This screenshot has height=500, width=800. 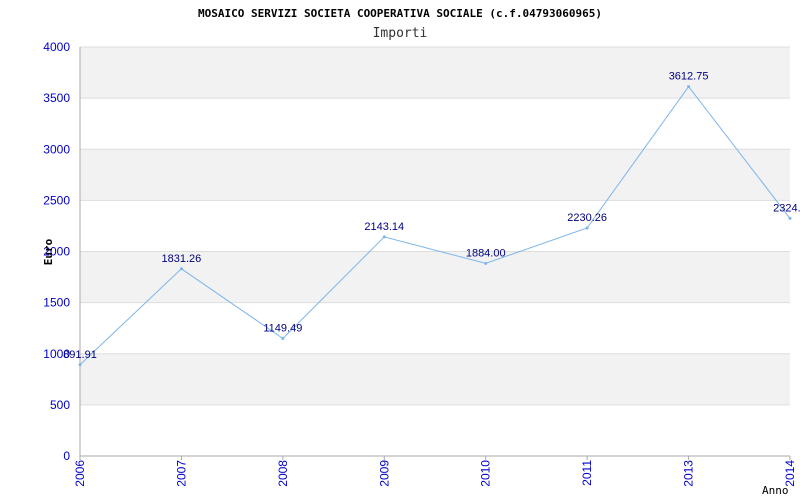 I want to click on y-tick-label: 0, so click(x=66, y=456).